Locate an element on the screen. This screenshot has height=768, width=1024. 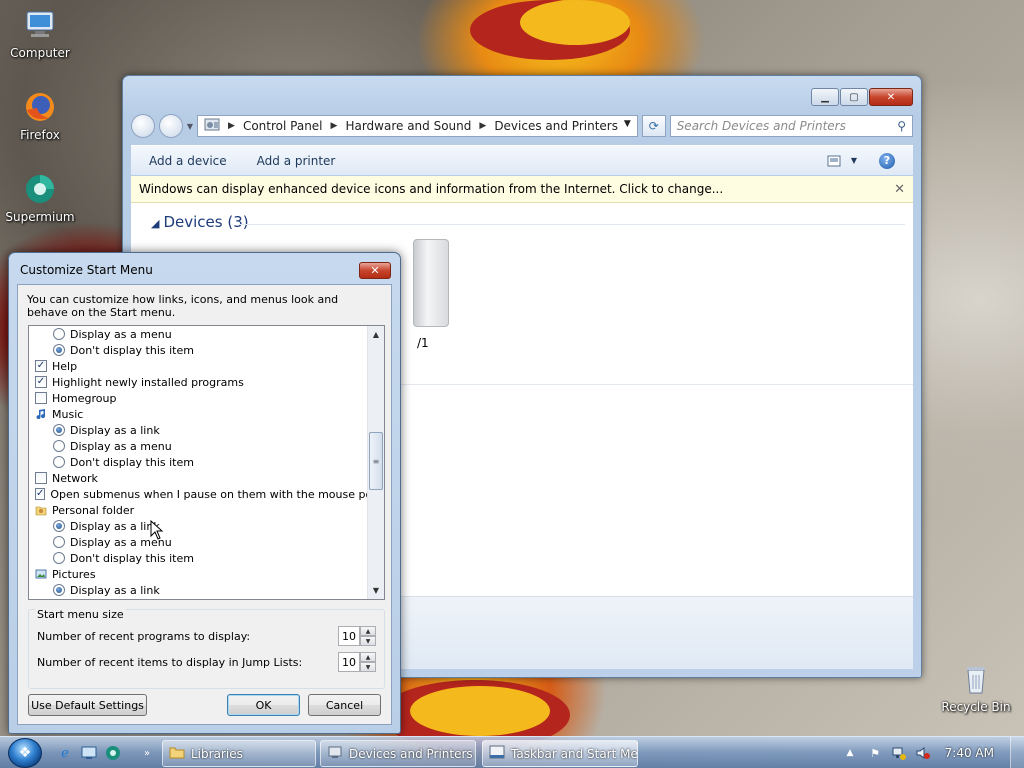
dialog-close-button: ✕ is located at coordinates (375, 270).